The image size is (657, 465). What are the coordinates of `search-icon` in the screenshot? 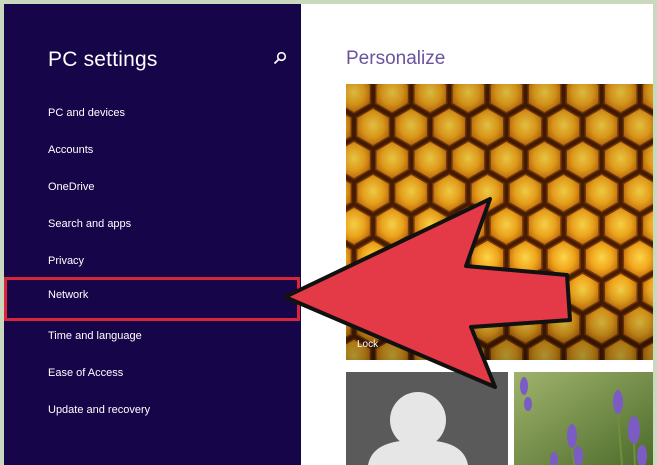 It's located at (280, 58).